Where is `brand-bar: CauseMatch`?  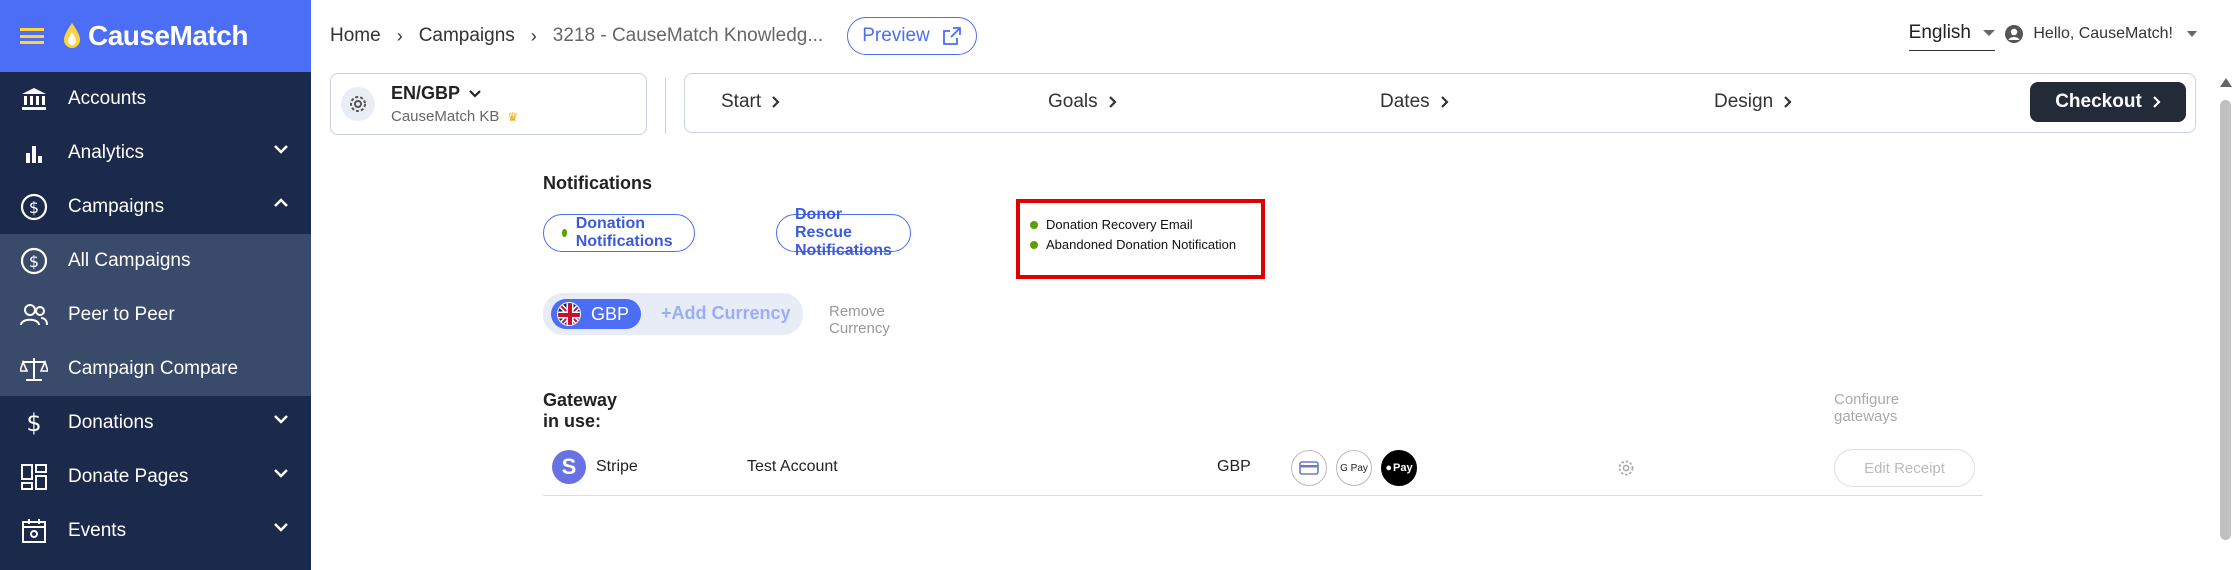 brand-bar: CauseMatch is located at coordinates (155, 36).